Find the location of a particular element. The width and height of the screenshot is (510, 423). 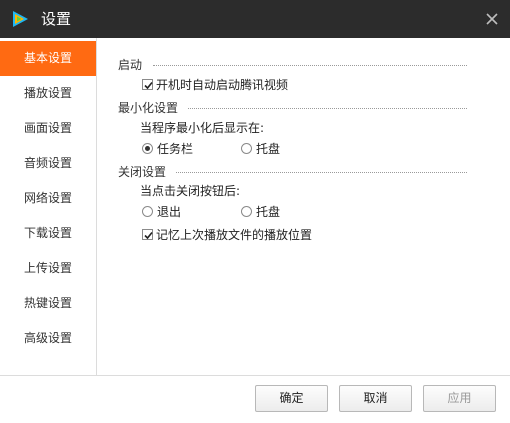

ok-button: 确定 is located at coordinates (291, 398).